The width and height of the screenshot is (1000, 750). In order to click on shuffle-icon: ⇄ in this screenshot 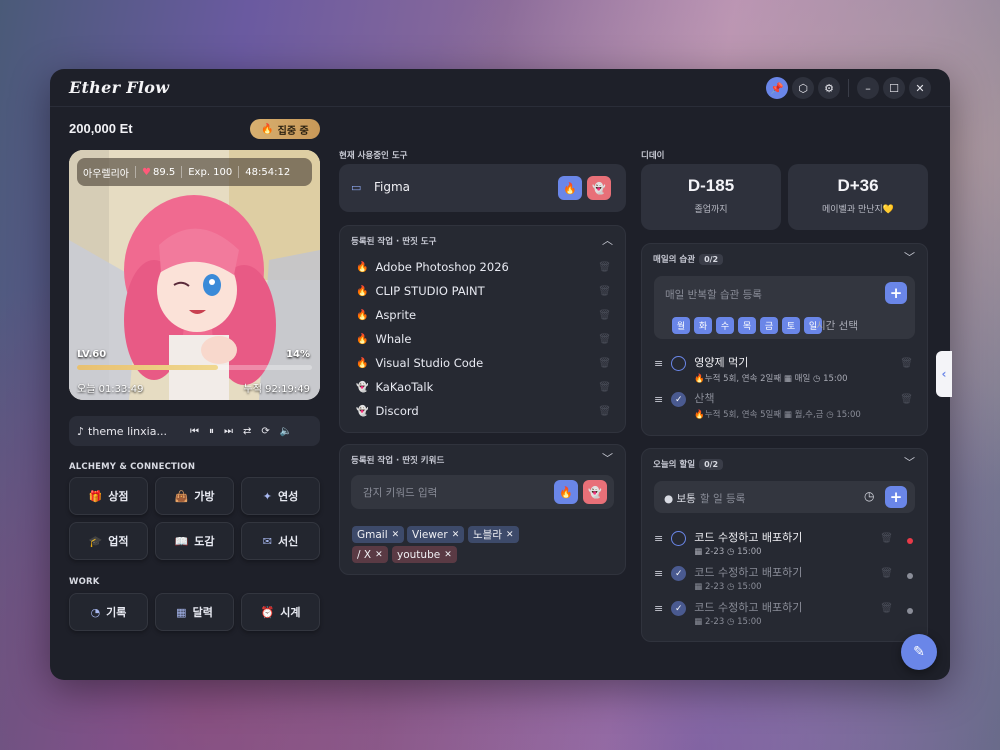, I will do `click(247, 431)`.